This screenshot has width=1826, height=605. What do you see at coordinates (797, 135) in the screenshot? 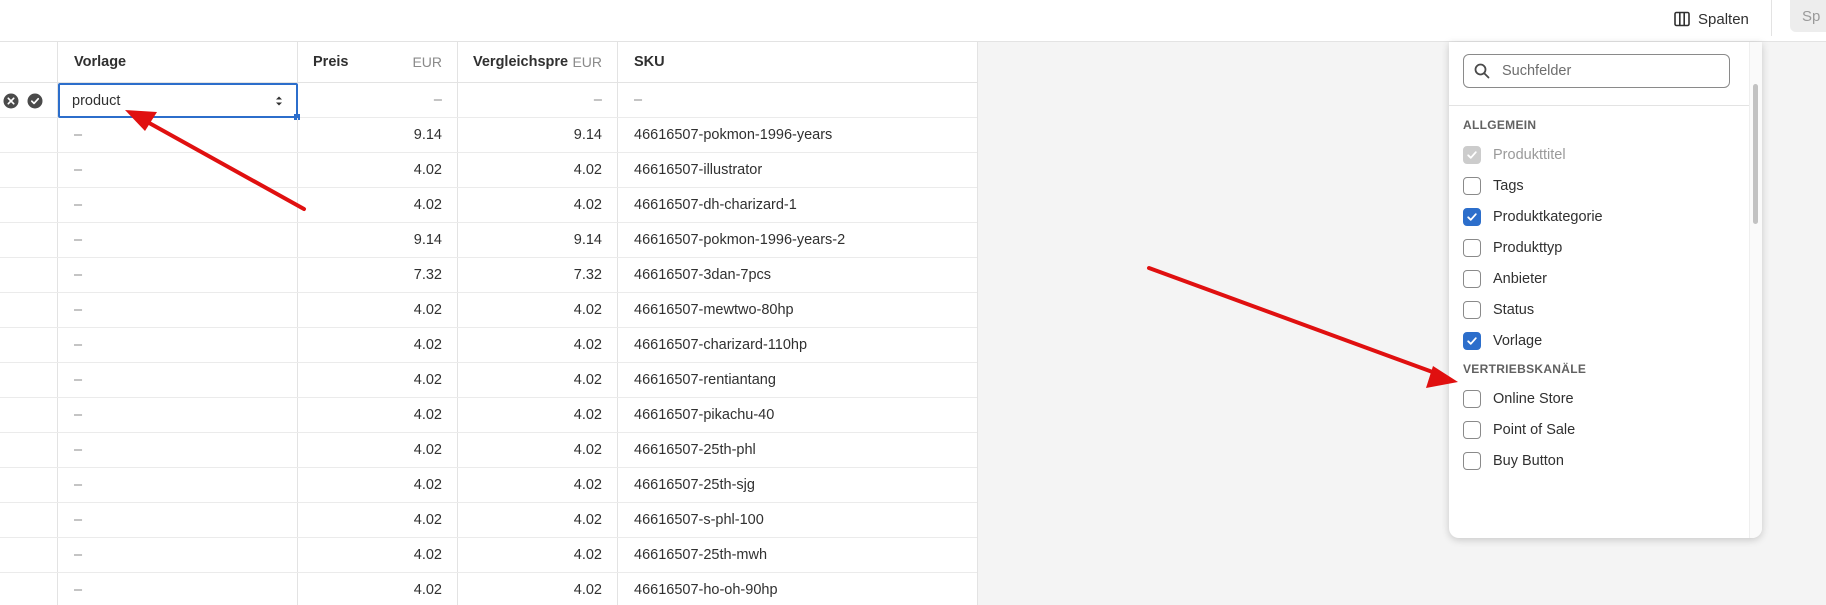
I see `sku-cell: 46616507-pokmon-1996-years` at bounding box center [797, 135].